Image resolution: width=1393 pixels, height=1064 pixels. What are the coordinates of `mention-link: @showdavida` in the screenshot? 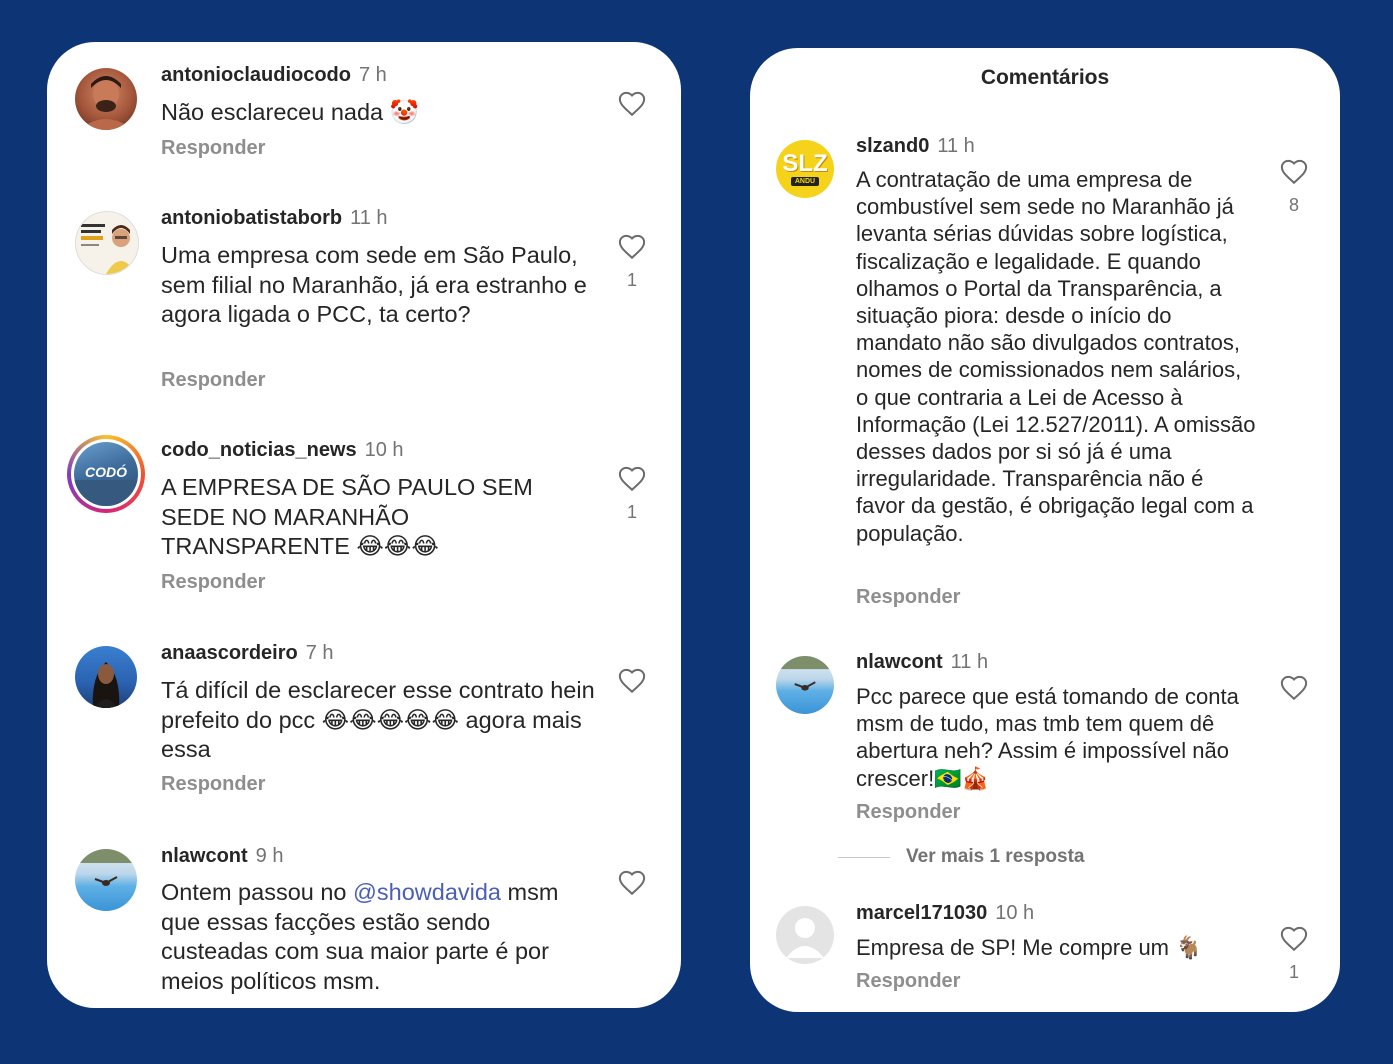 It's located at (427, 892).